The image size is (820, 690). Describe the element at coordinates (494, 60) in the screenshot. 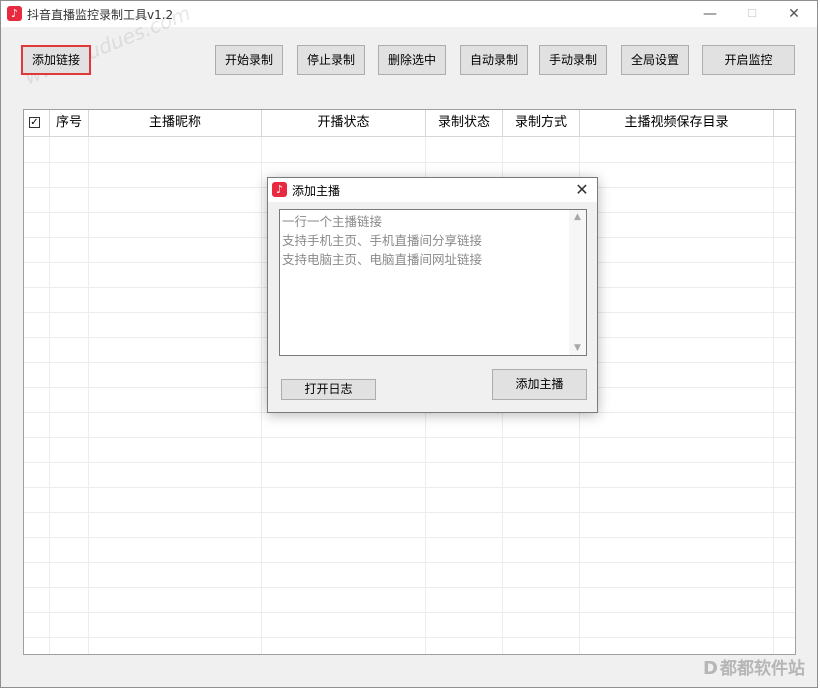

I see `auto-record-button: 自动录制` at that location.